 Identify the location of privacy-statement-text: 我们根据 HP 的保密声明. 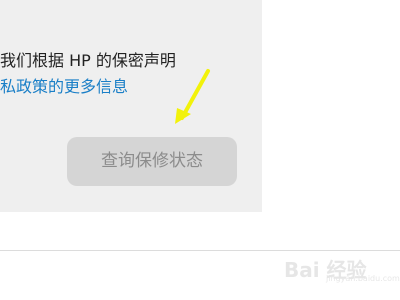
(88, 60).